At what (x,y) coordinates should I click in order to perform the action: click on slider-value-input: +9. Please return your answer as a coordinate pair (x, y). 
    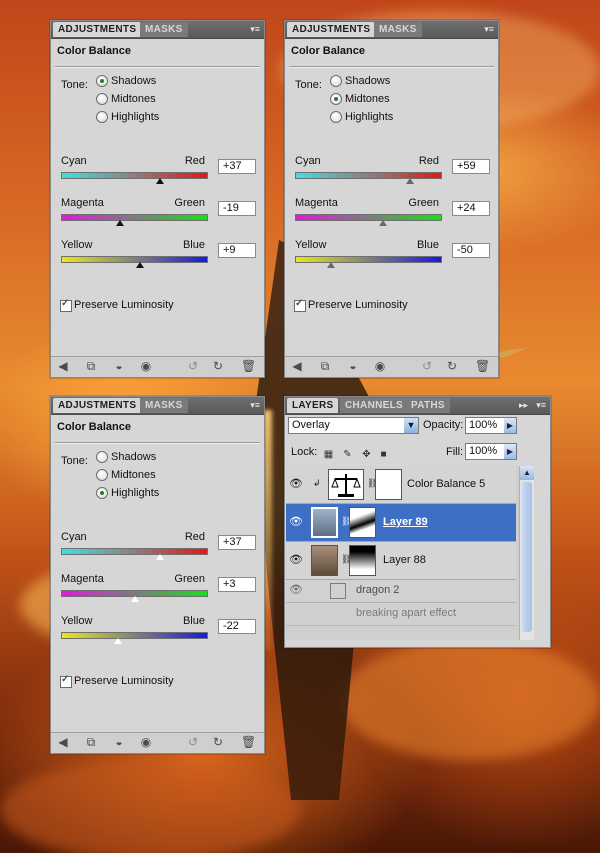
    Looking at the image, I should click on (237, 250).